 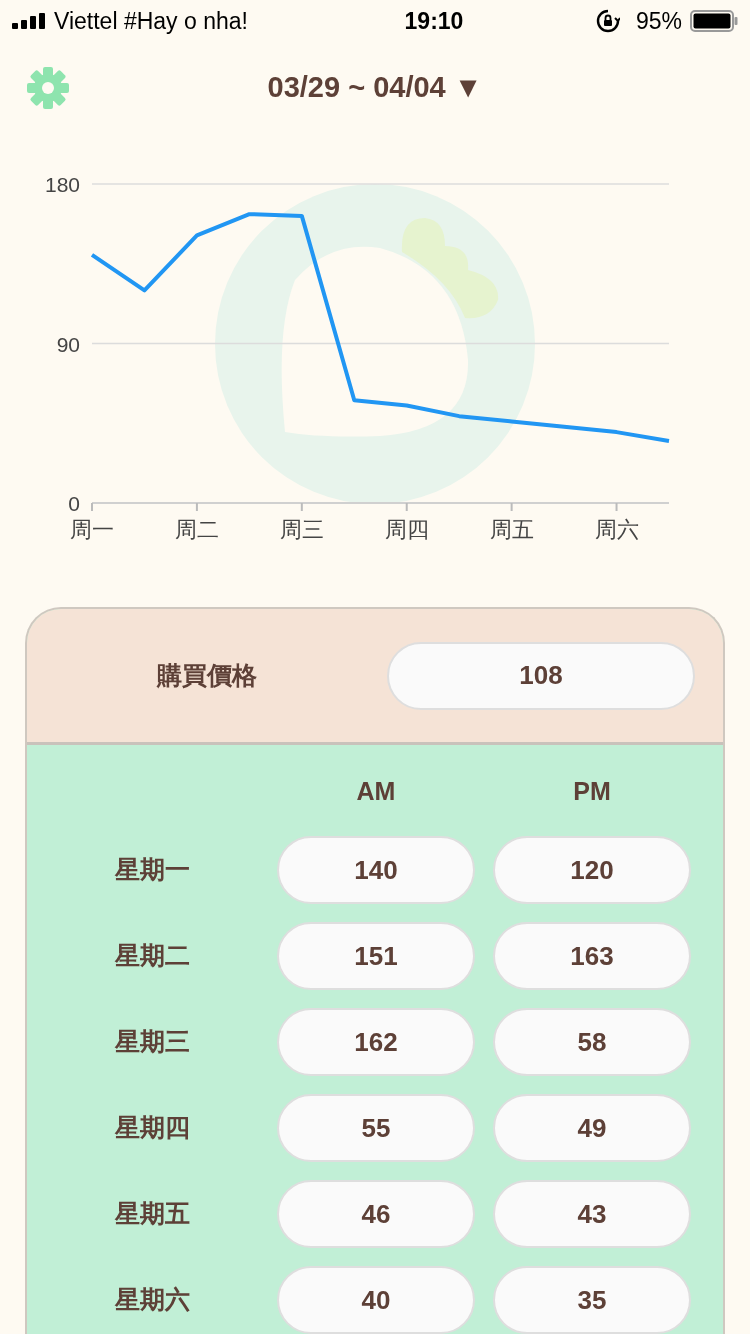 What do you see at coordinates (714, 21) in the screenshot?
I see `battery-icon` at bounding box center [714, 21].